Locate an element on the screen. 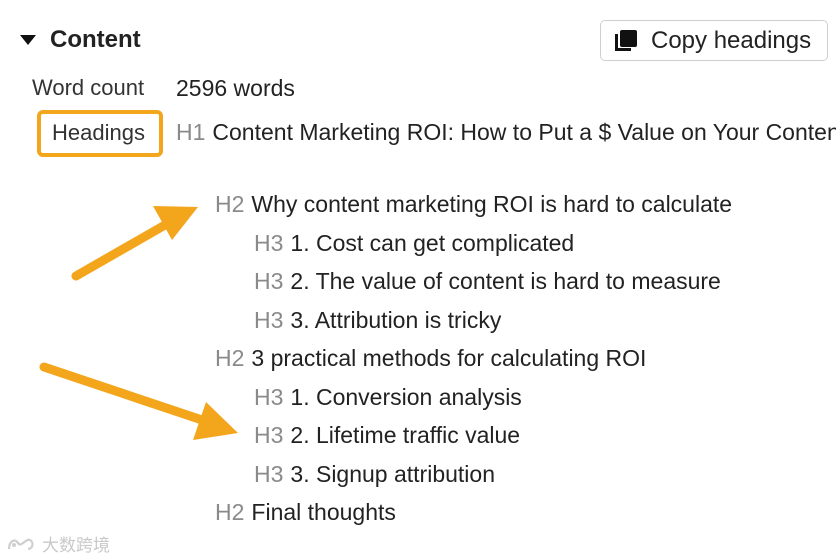 The image size is (836, 560). heading-h3: H3 3. Signup attribution is located at coordinates (374, 474).